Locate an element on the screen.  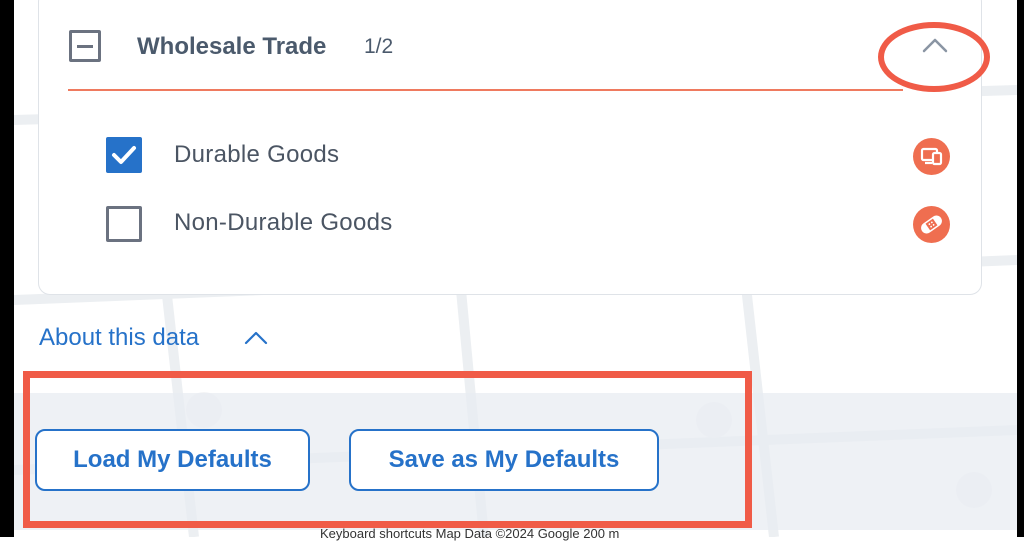
bandage-icon is located at coordinates (931, 224).